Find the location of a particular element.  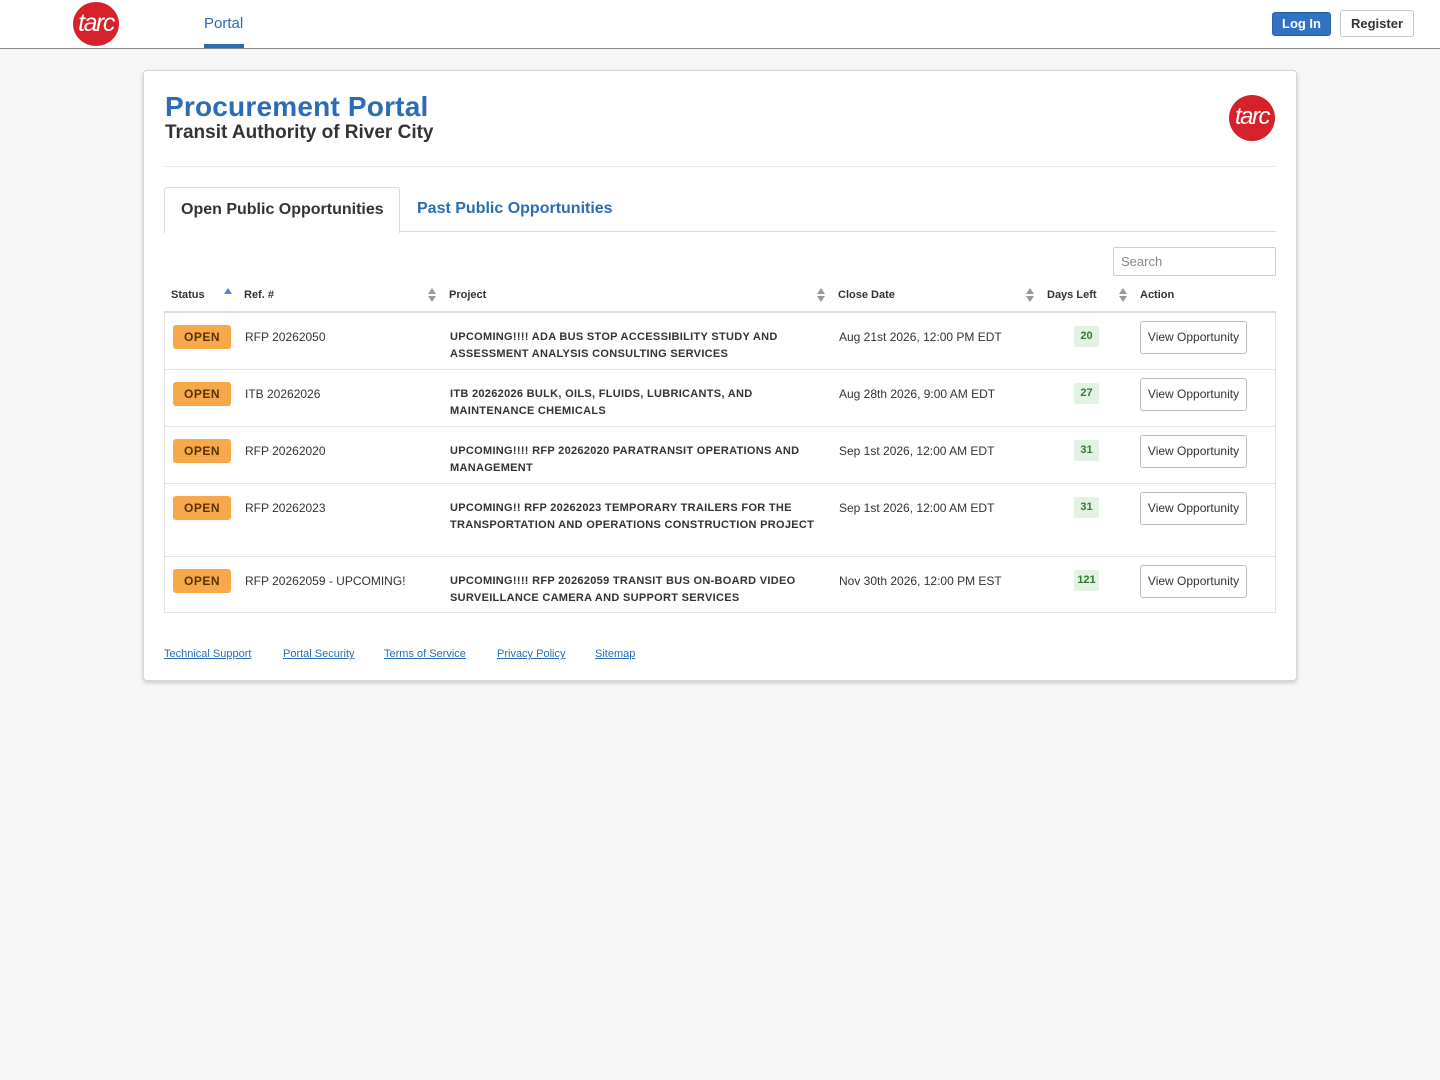

footer-link-technical-support: Technical Support is located at coordinates (207, 654).